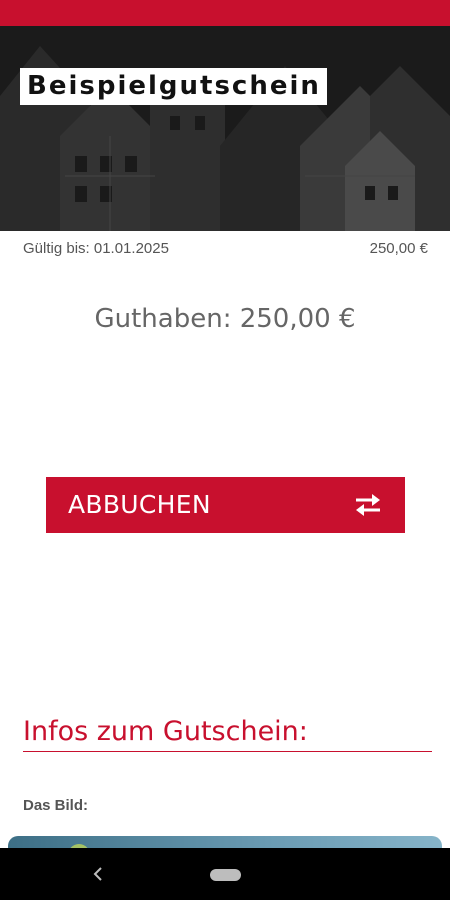 The image size is (450, 900). I want to click on balance-text: Guthaben: 250,00 €, so click(225, 319).